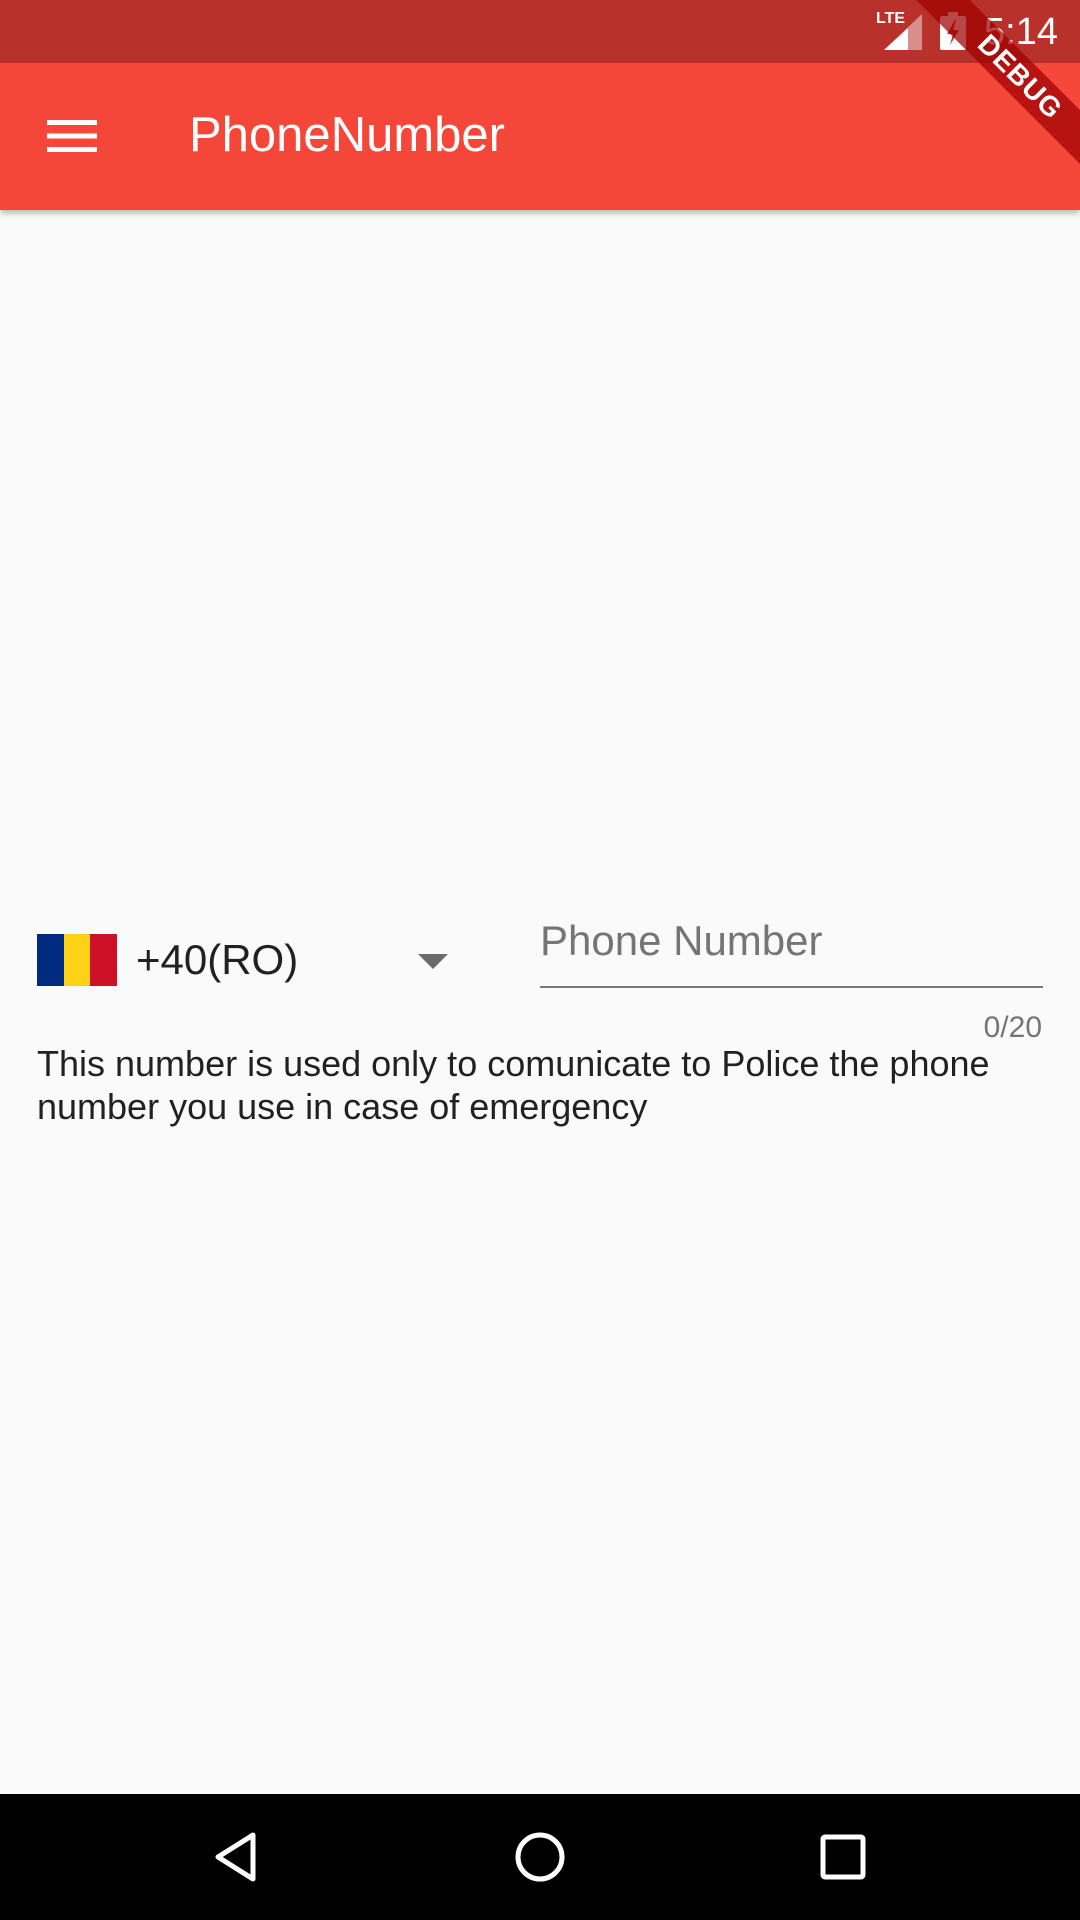  I want to click on dropdown-arrow-icon, so click(433, 961).